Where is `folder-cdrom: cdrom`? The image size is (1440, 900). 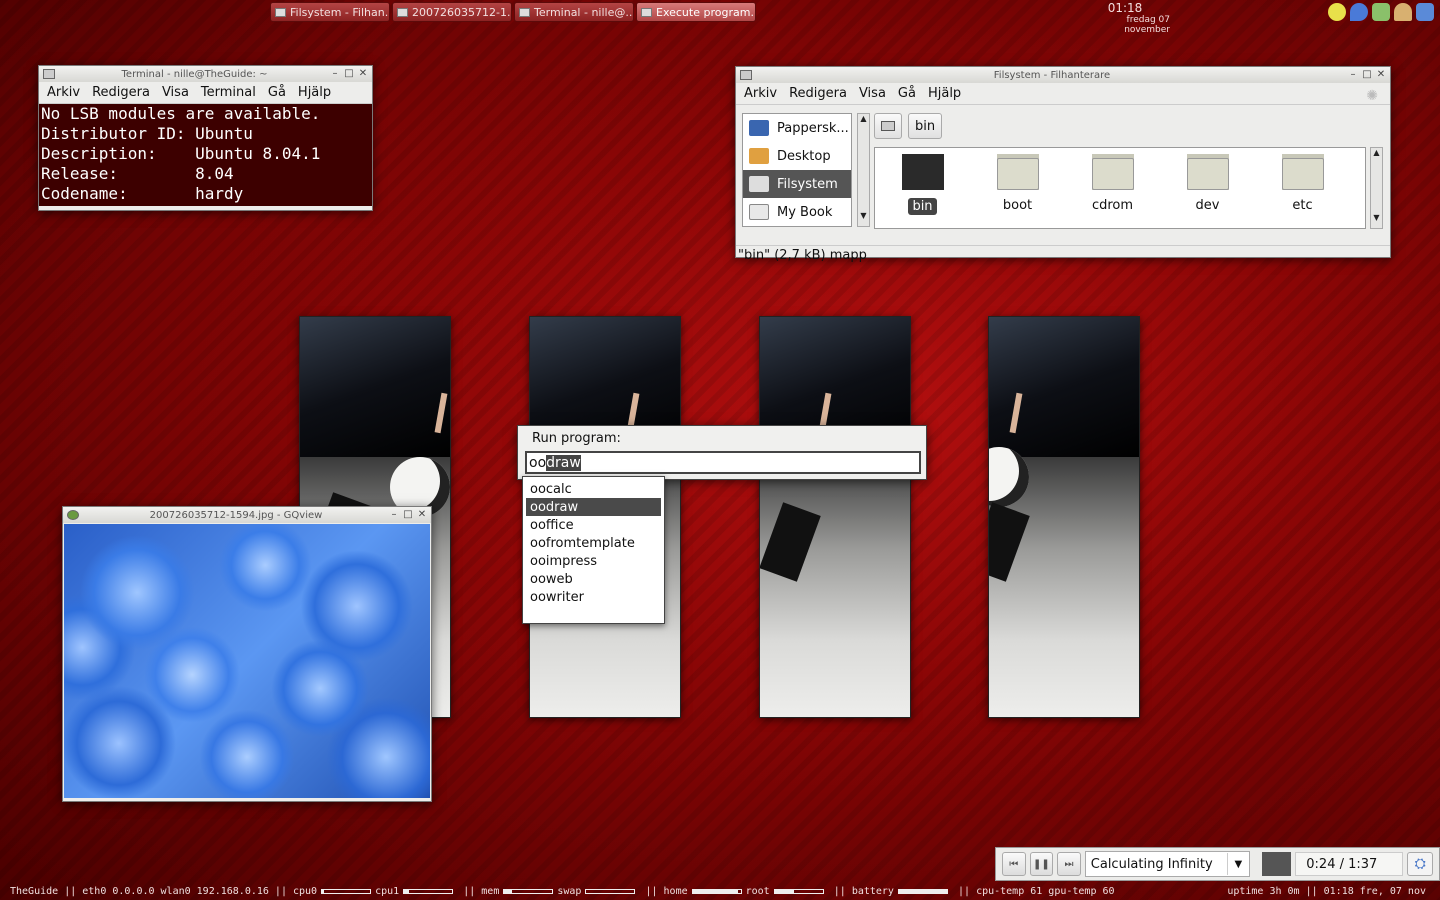
folder-cdrom: cdrom is located at coordinates (1112, 191).